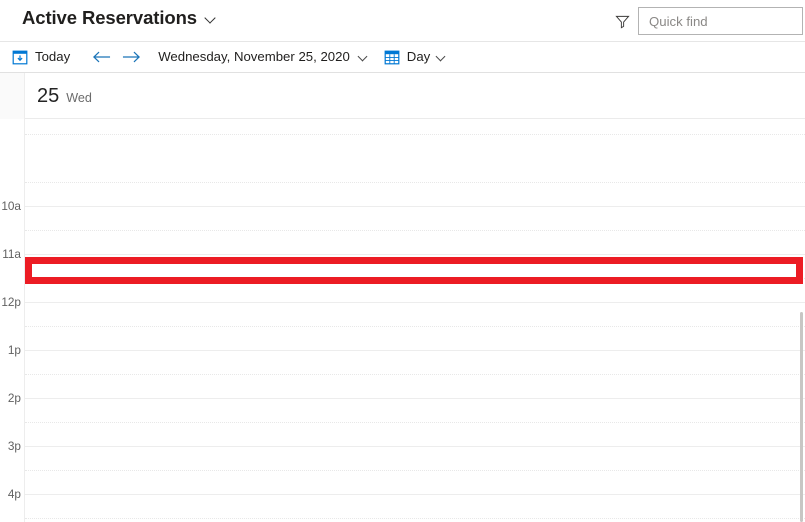 This screenshot has height=522, width=805. I want to click on search-input, so click(722, 21).